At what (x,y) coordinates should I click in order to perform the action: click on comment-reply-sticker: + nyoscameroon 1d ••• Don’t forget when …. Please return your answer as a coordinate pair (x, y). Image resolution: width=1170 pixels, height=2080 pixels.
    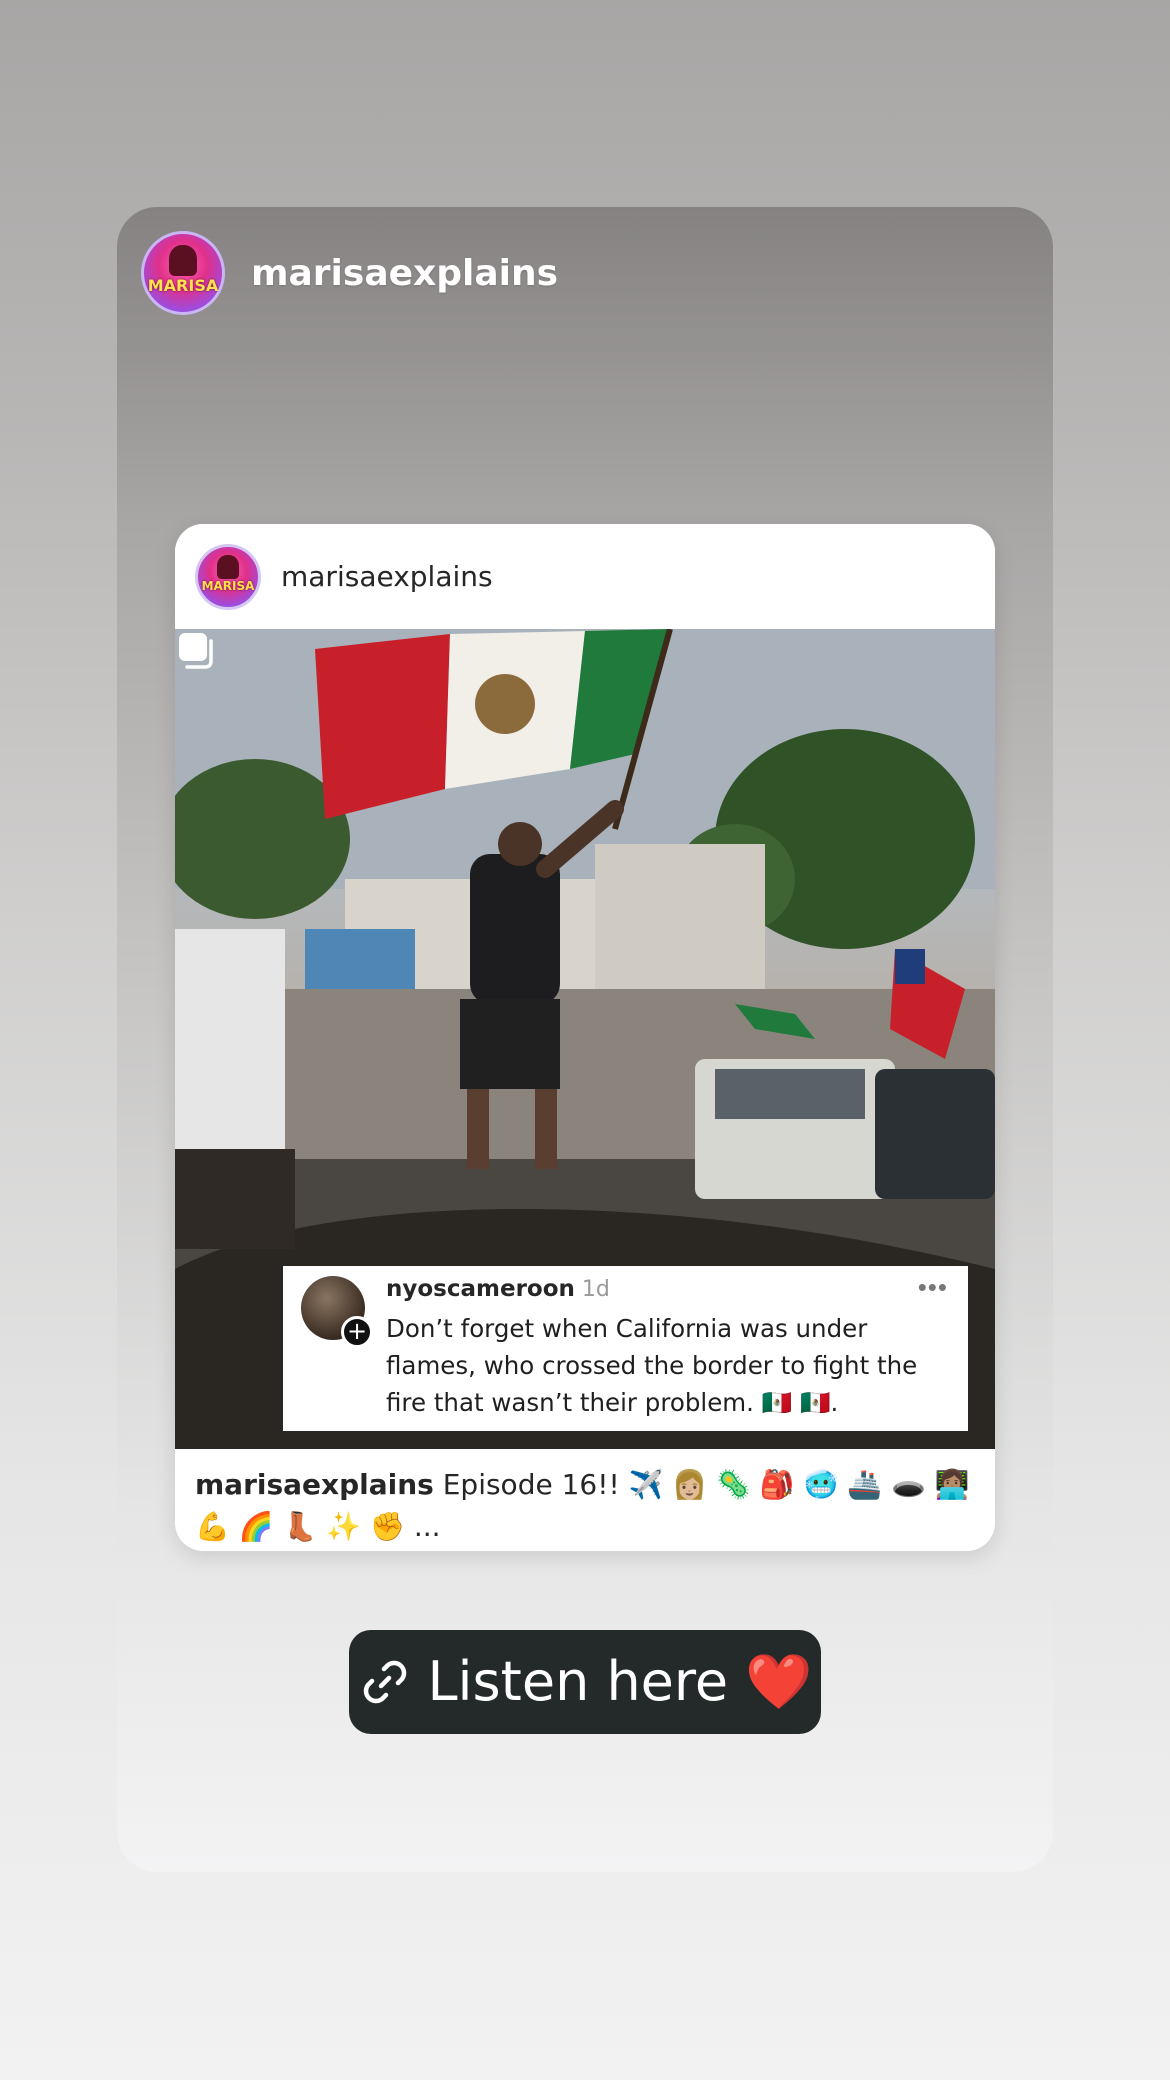
    Looking at the image, I should click on (625, 1348).